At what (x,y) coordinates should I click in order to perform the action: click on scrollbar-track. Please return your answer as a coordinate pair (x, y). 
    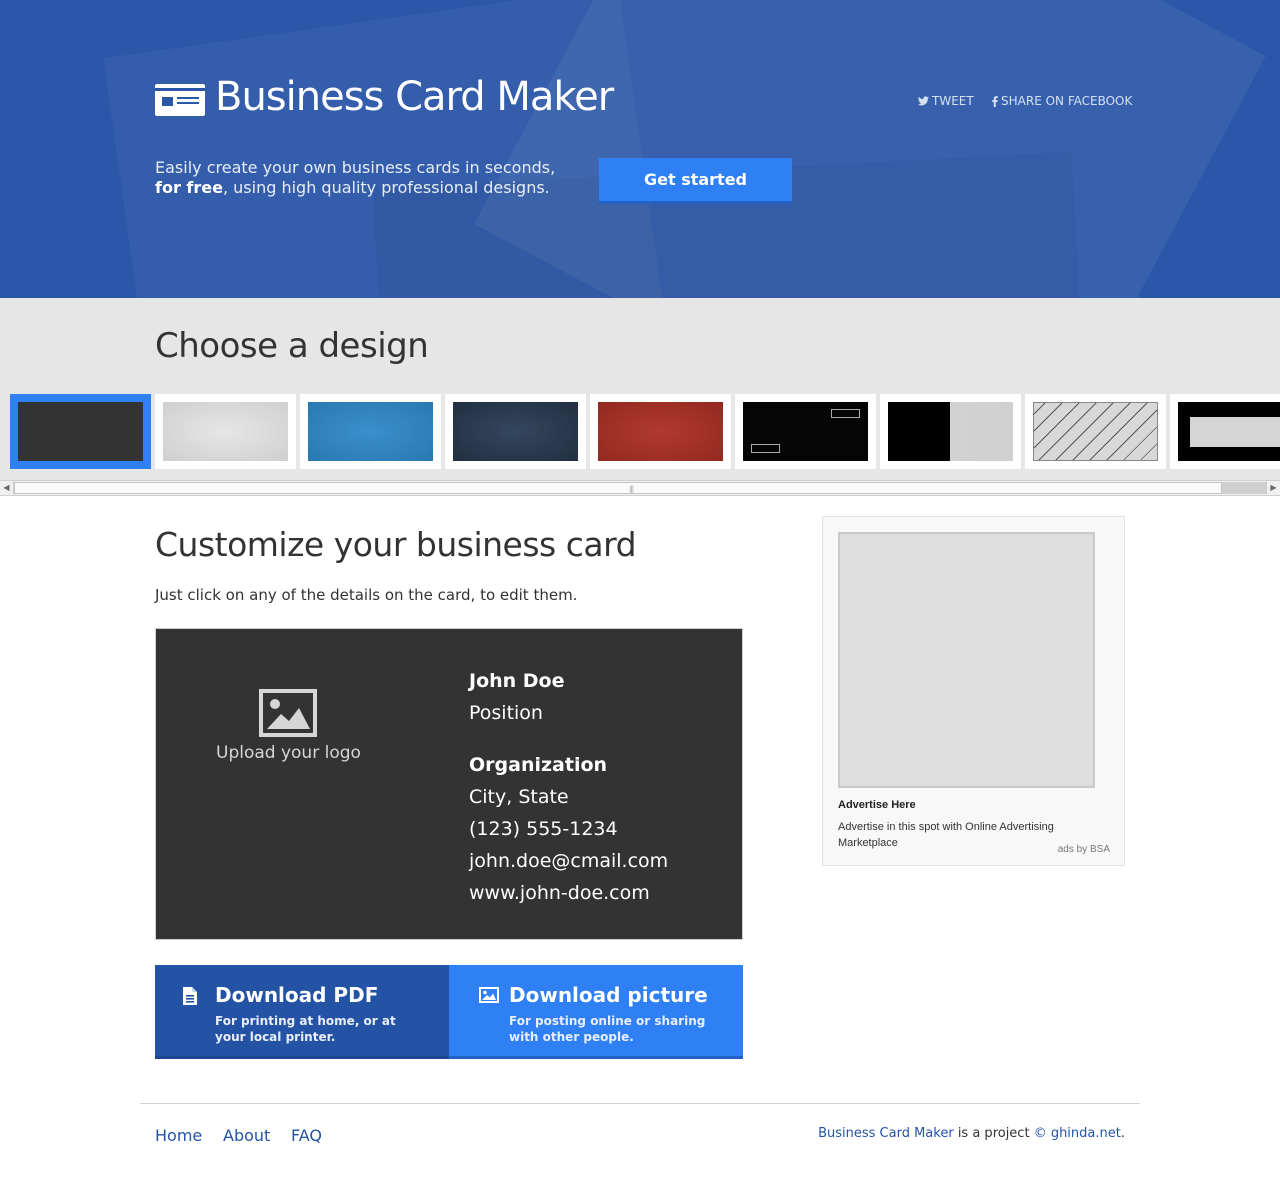
    Looking at the image, I should click on (1244, 488).